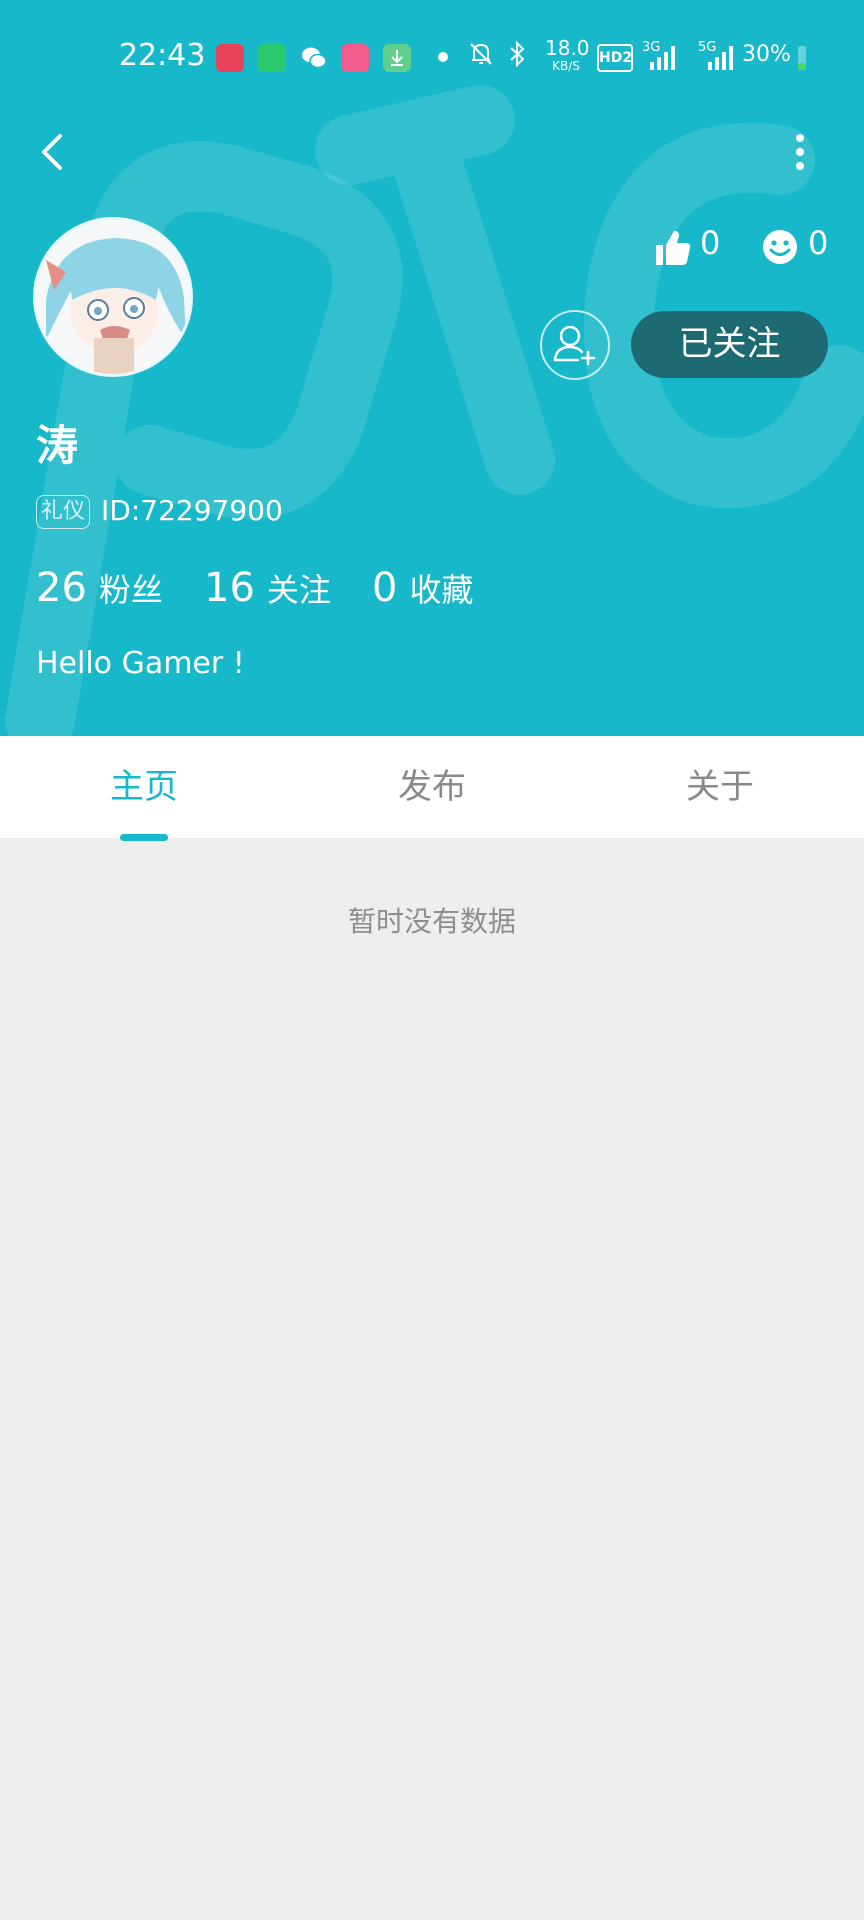 This screenshot has width=864, height=1920. What do you see at coordinates (397, 58) in the screenshot?
I see `download-app-icon` at bounding box center [397, 58].